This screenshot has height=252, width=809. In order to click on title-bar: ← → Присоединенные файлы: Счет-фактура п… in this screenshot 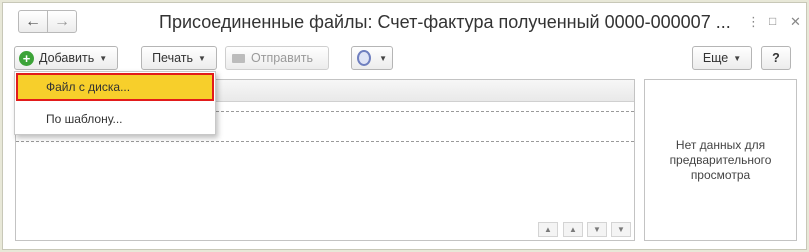, I will do `click(404, 21)`.